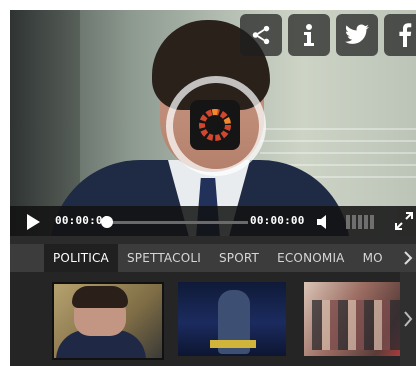 This screenshot has height=366, width=416. I want to click on twitter-icon, so click(357, 34).